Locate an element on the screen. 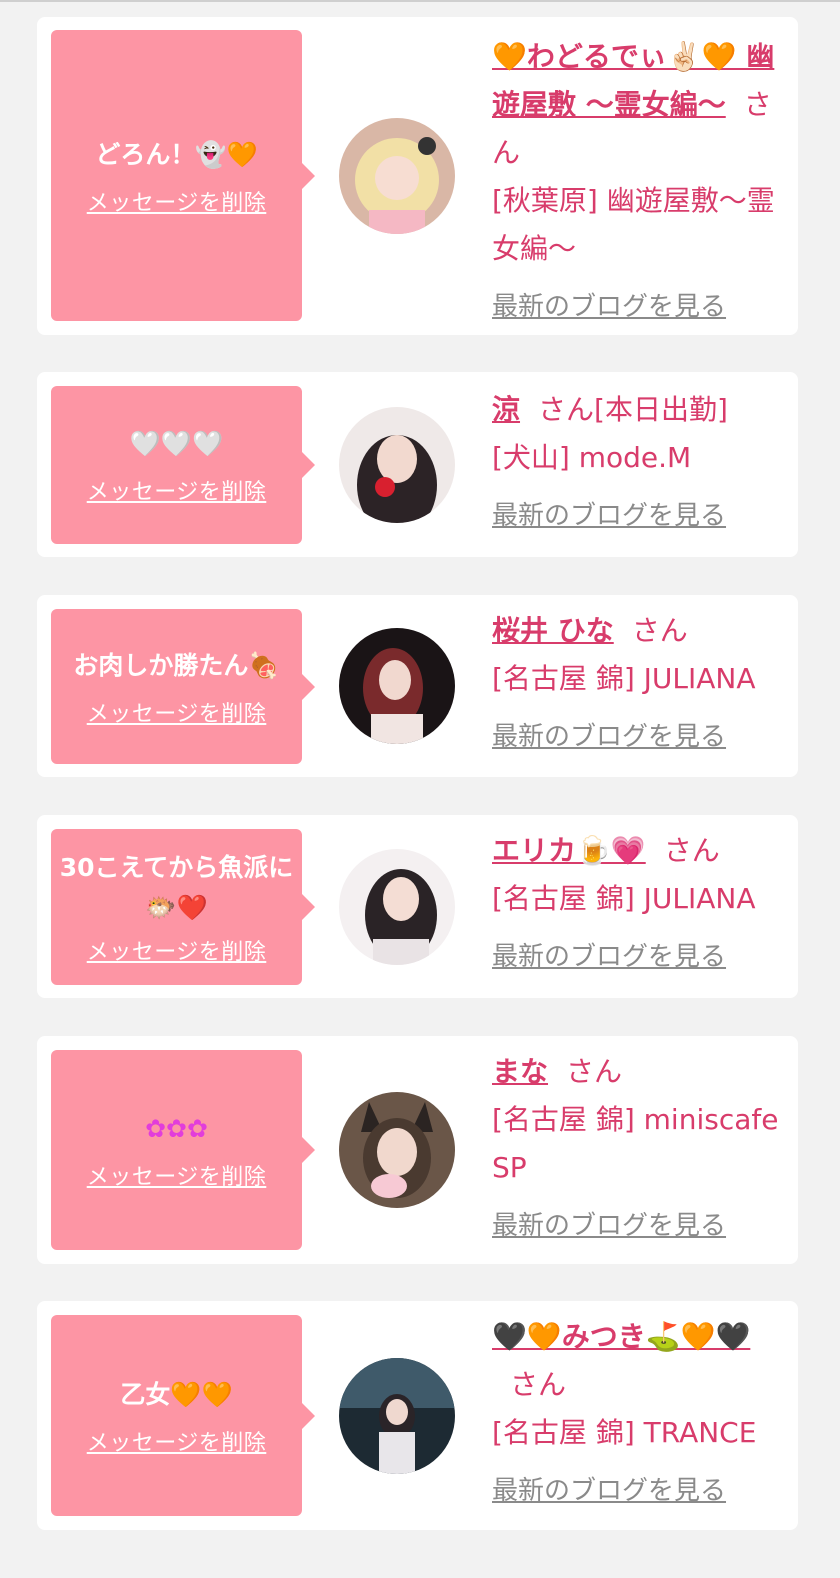  girl-info: 涼さん[本日出勤] [犬山] mode.M 最新のブログを見る is located at coordinates (641, 463).